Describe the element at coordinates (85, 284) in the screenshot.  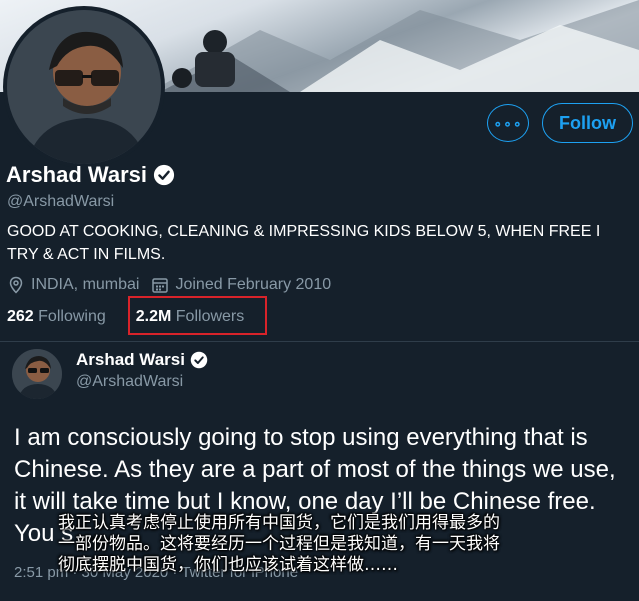
I see `profile-location: INDIA, mumbai` at that location.